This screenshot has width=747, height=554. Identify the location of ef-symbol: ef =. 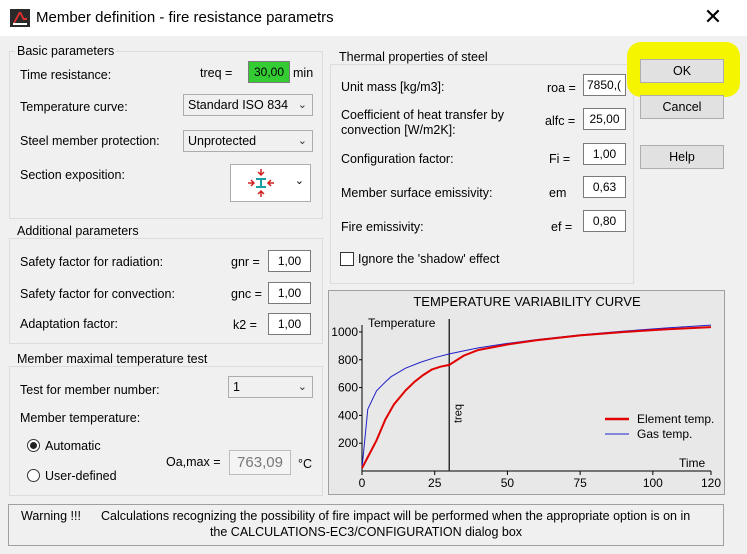
(562, 227).